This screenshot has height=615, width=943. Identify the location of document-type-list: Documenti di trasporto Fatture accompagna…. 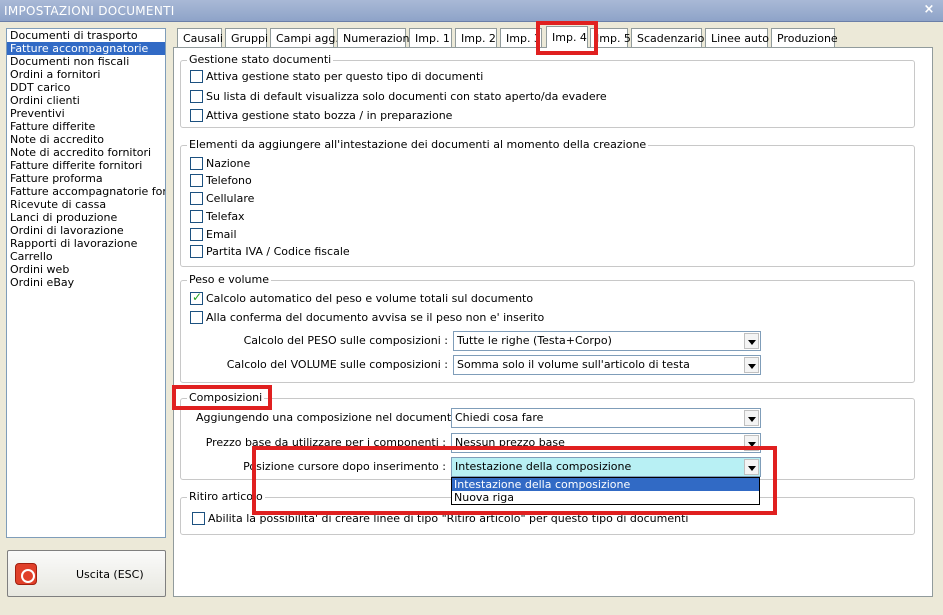
(86, 283).